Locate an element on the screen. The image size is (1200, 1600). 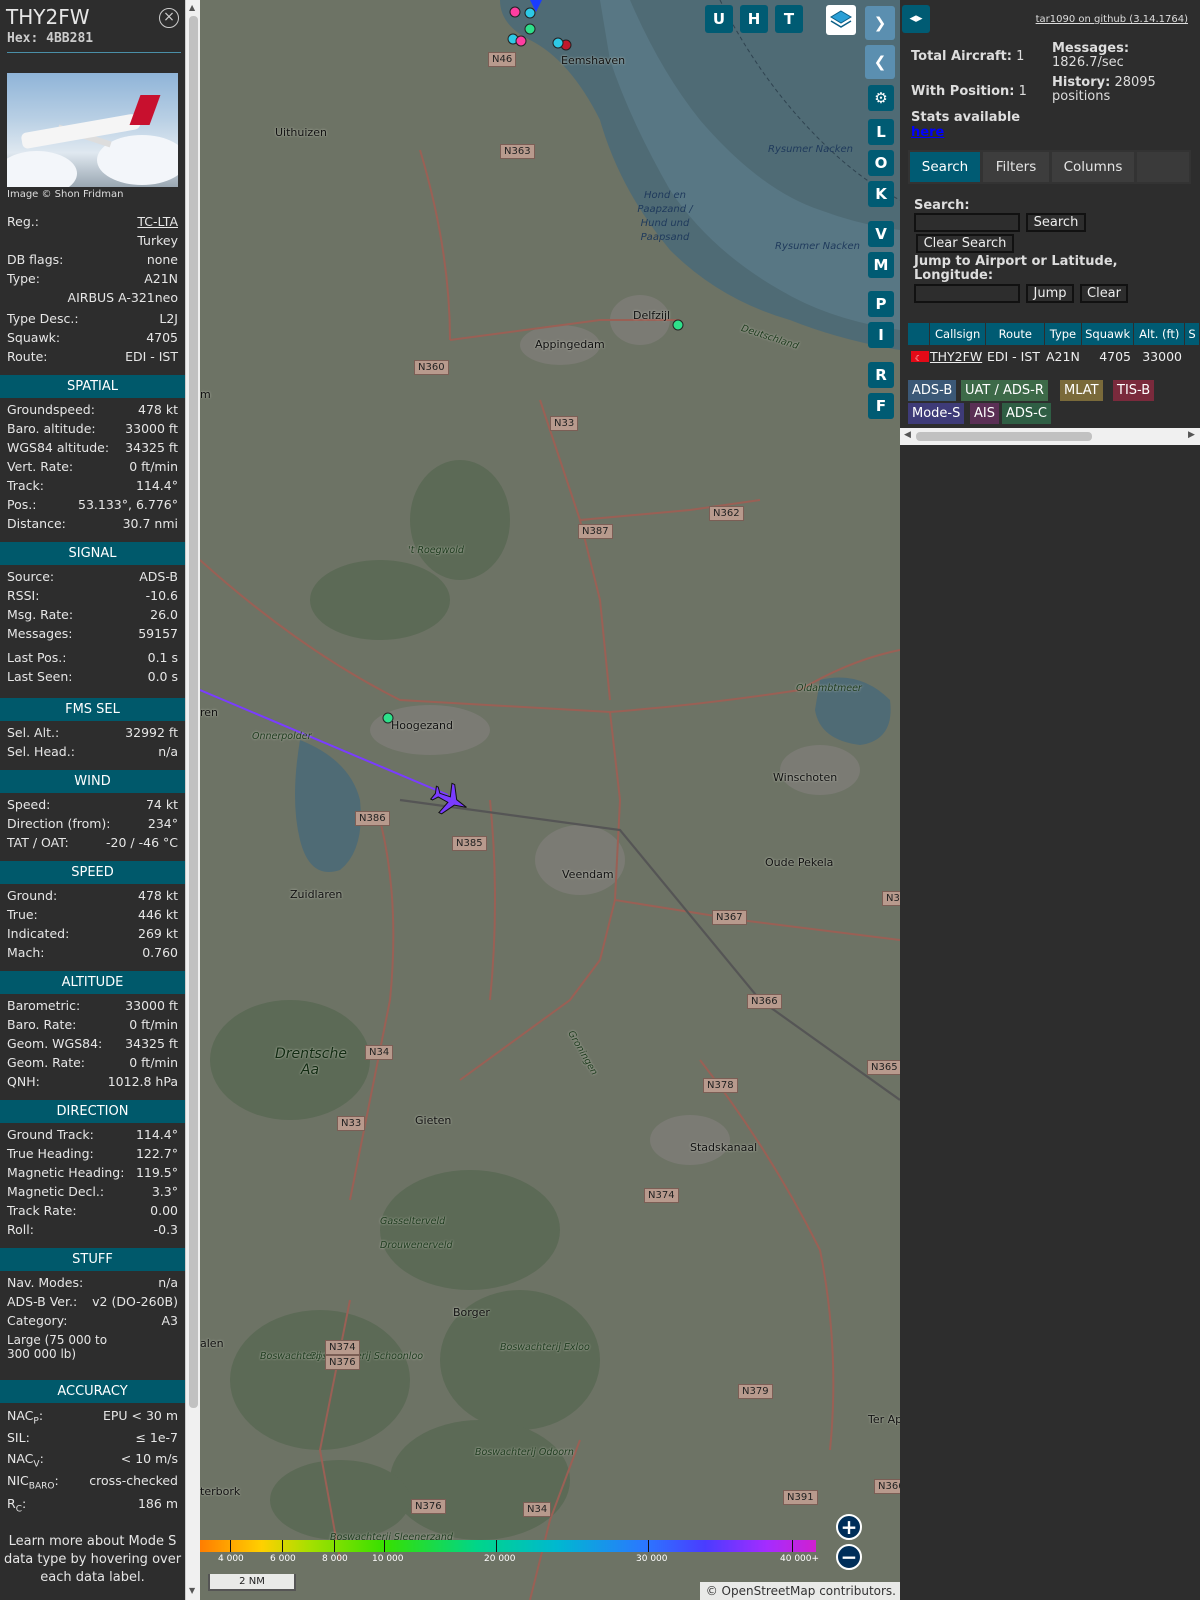
table-horizontal-scrollbar: ◀ ▶ is located at coordinates (1050, 436).